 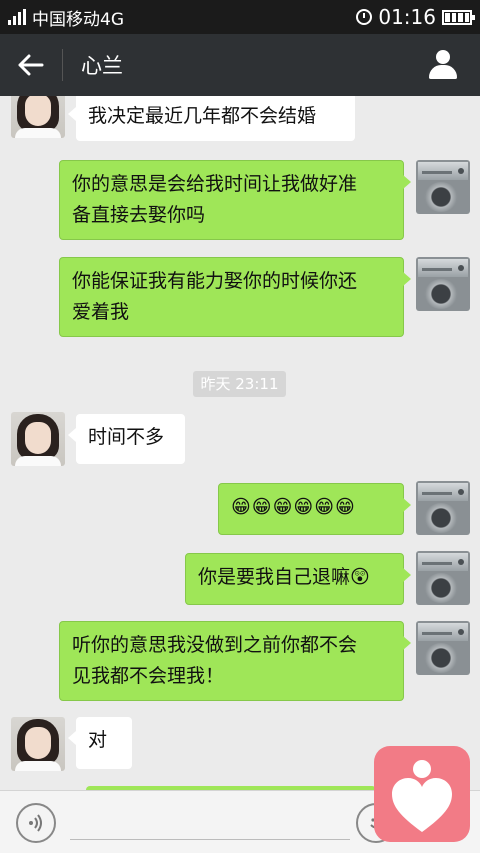 I want to click on voice-button, so click(x=36, y=823).